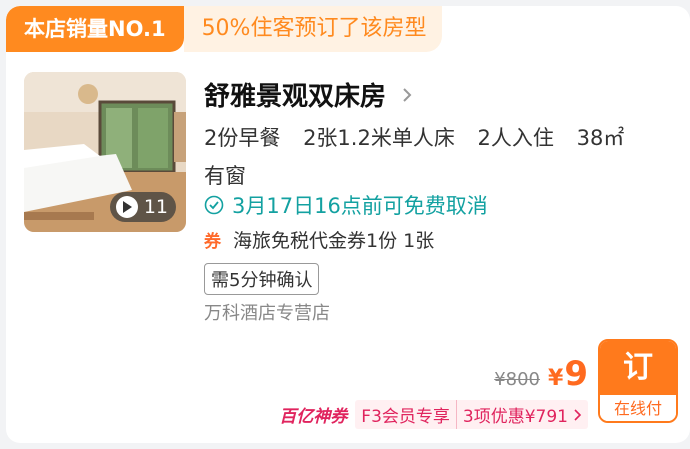 The width and height of the screenshot is (690, 449). I want to click on room-title-link: 舒雅景观双床房, so click(308, 94).